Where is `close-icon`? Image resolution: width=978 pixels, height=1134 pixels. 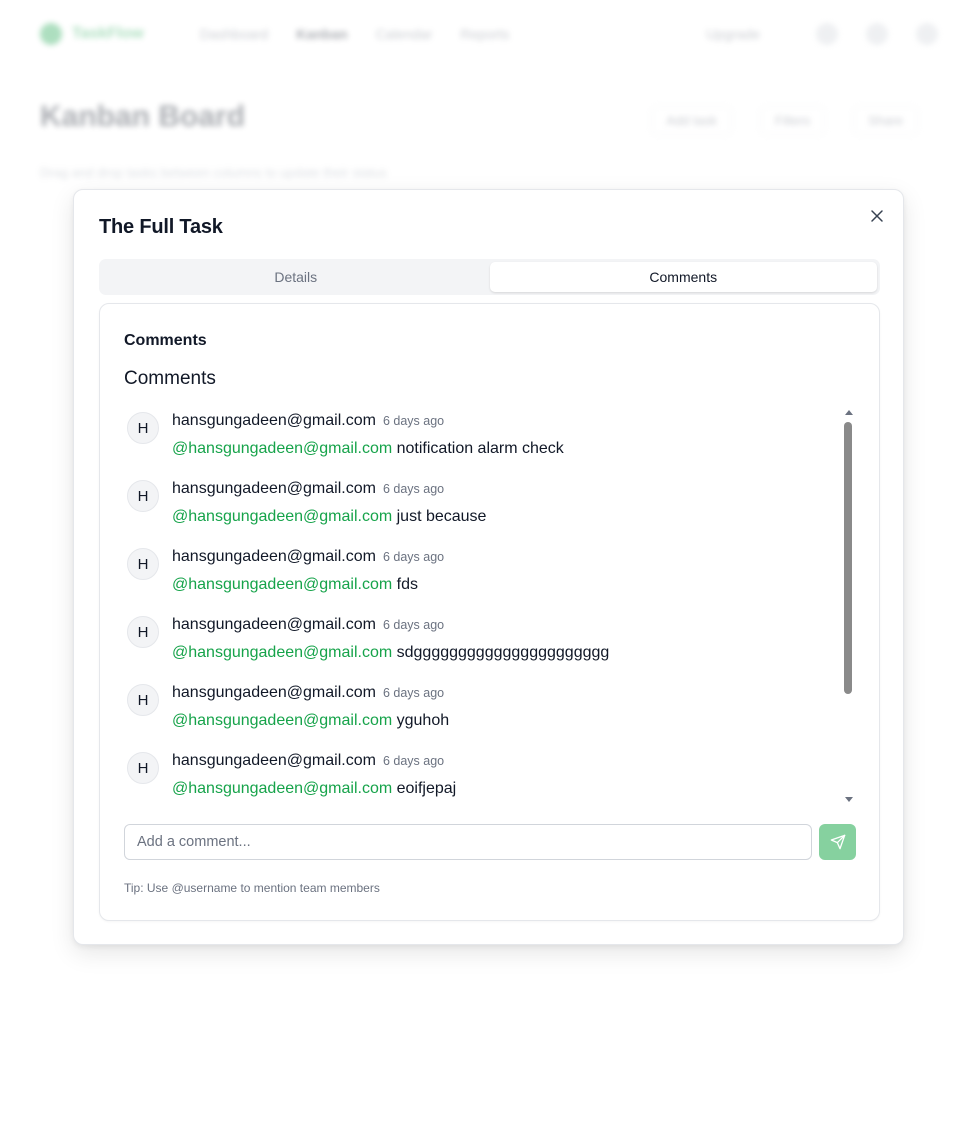 close-icon is located at coordinates (877, 216).